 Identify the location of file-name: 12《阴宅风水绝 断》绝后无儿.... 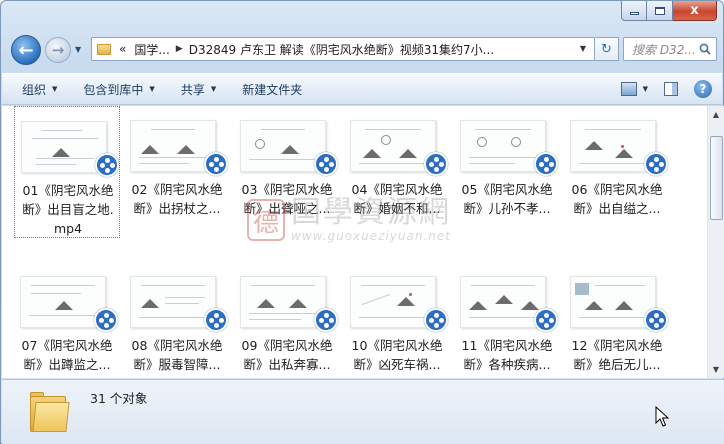
(617, 355).